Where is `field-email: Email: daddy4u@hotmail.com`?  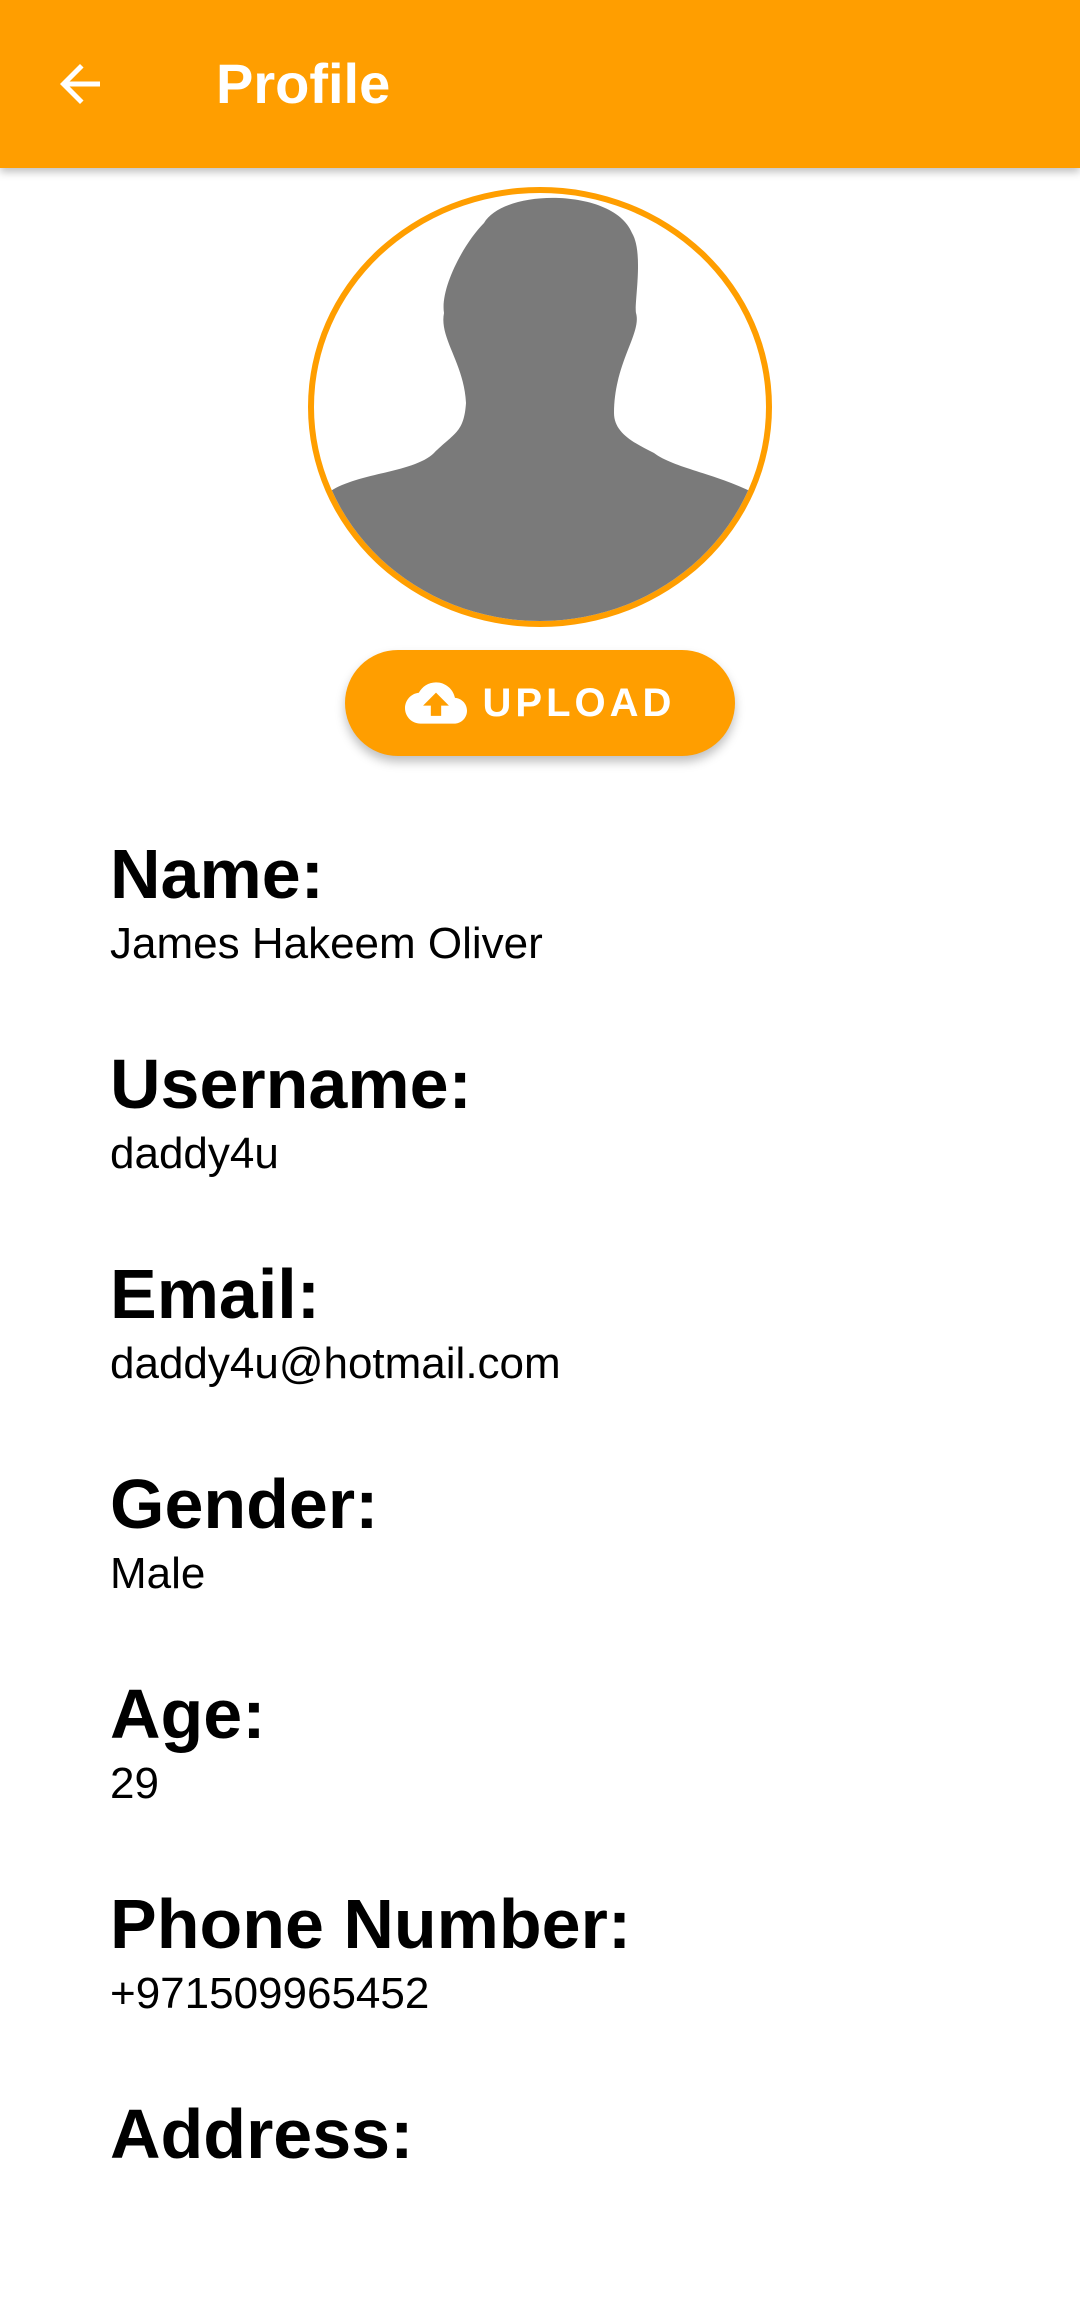
field-email: Email: daddy4u@hotmail.com is located at coordinates (580, 1357).